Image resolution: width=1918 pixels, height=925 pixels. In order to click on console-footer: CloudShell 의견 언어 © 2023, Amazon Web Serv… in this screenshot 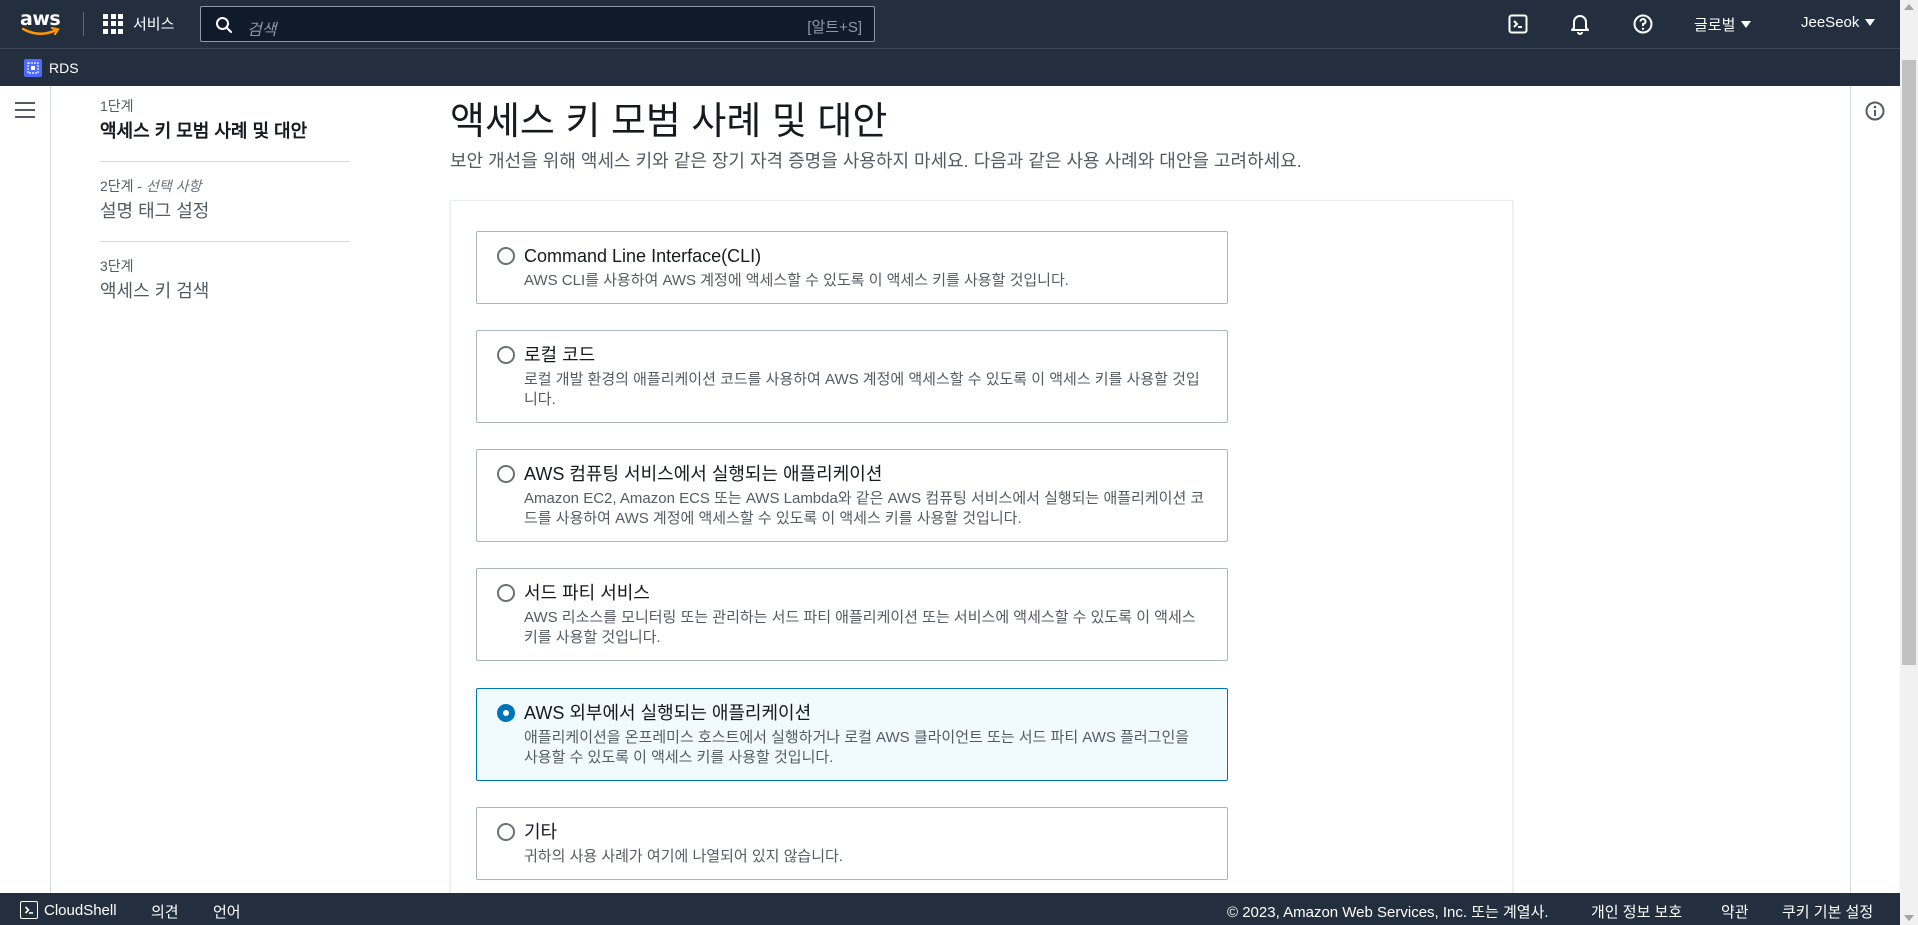, I will do `click(950, 909)`.